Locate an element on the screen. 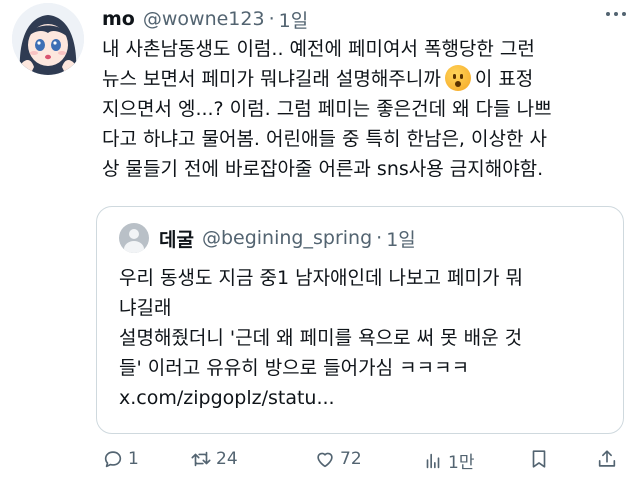 The image size is (640, 490). reply-count: 1 is located at coordinates (133, 459).